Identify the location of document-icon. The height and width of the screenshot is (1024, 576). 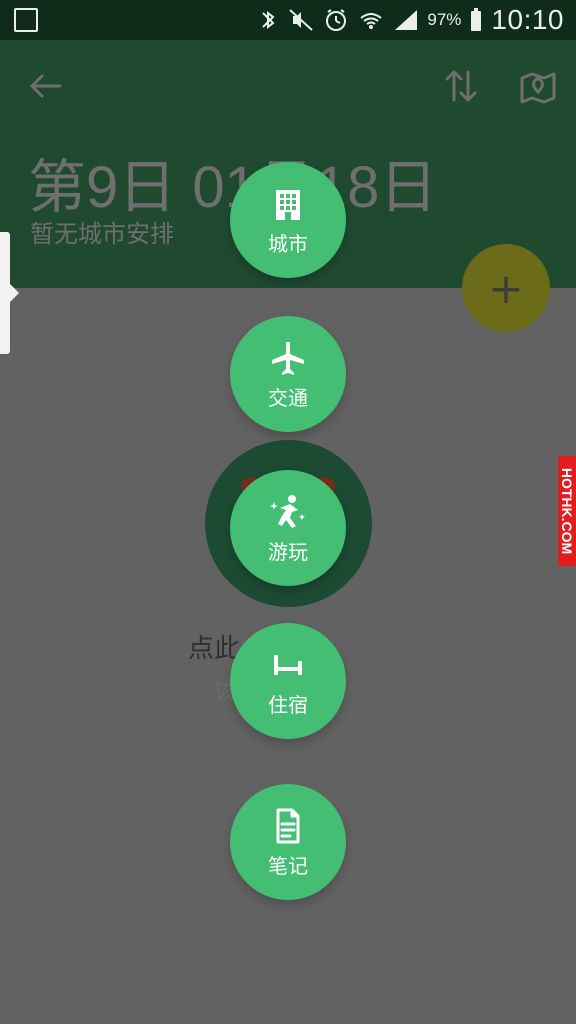
(288, 825).